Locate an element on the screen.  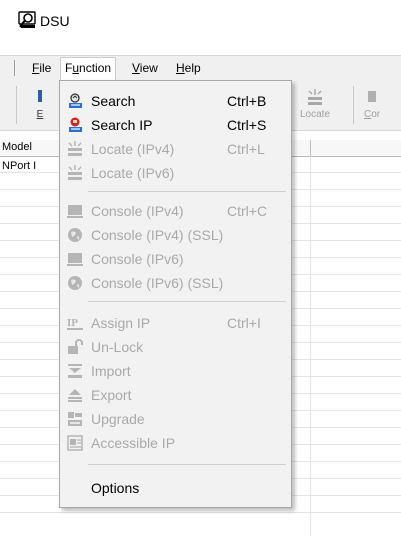
window-title: DSU is located at coordinates (55, 21).